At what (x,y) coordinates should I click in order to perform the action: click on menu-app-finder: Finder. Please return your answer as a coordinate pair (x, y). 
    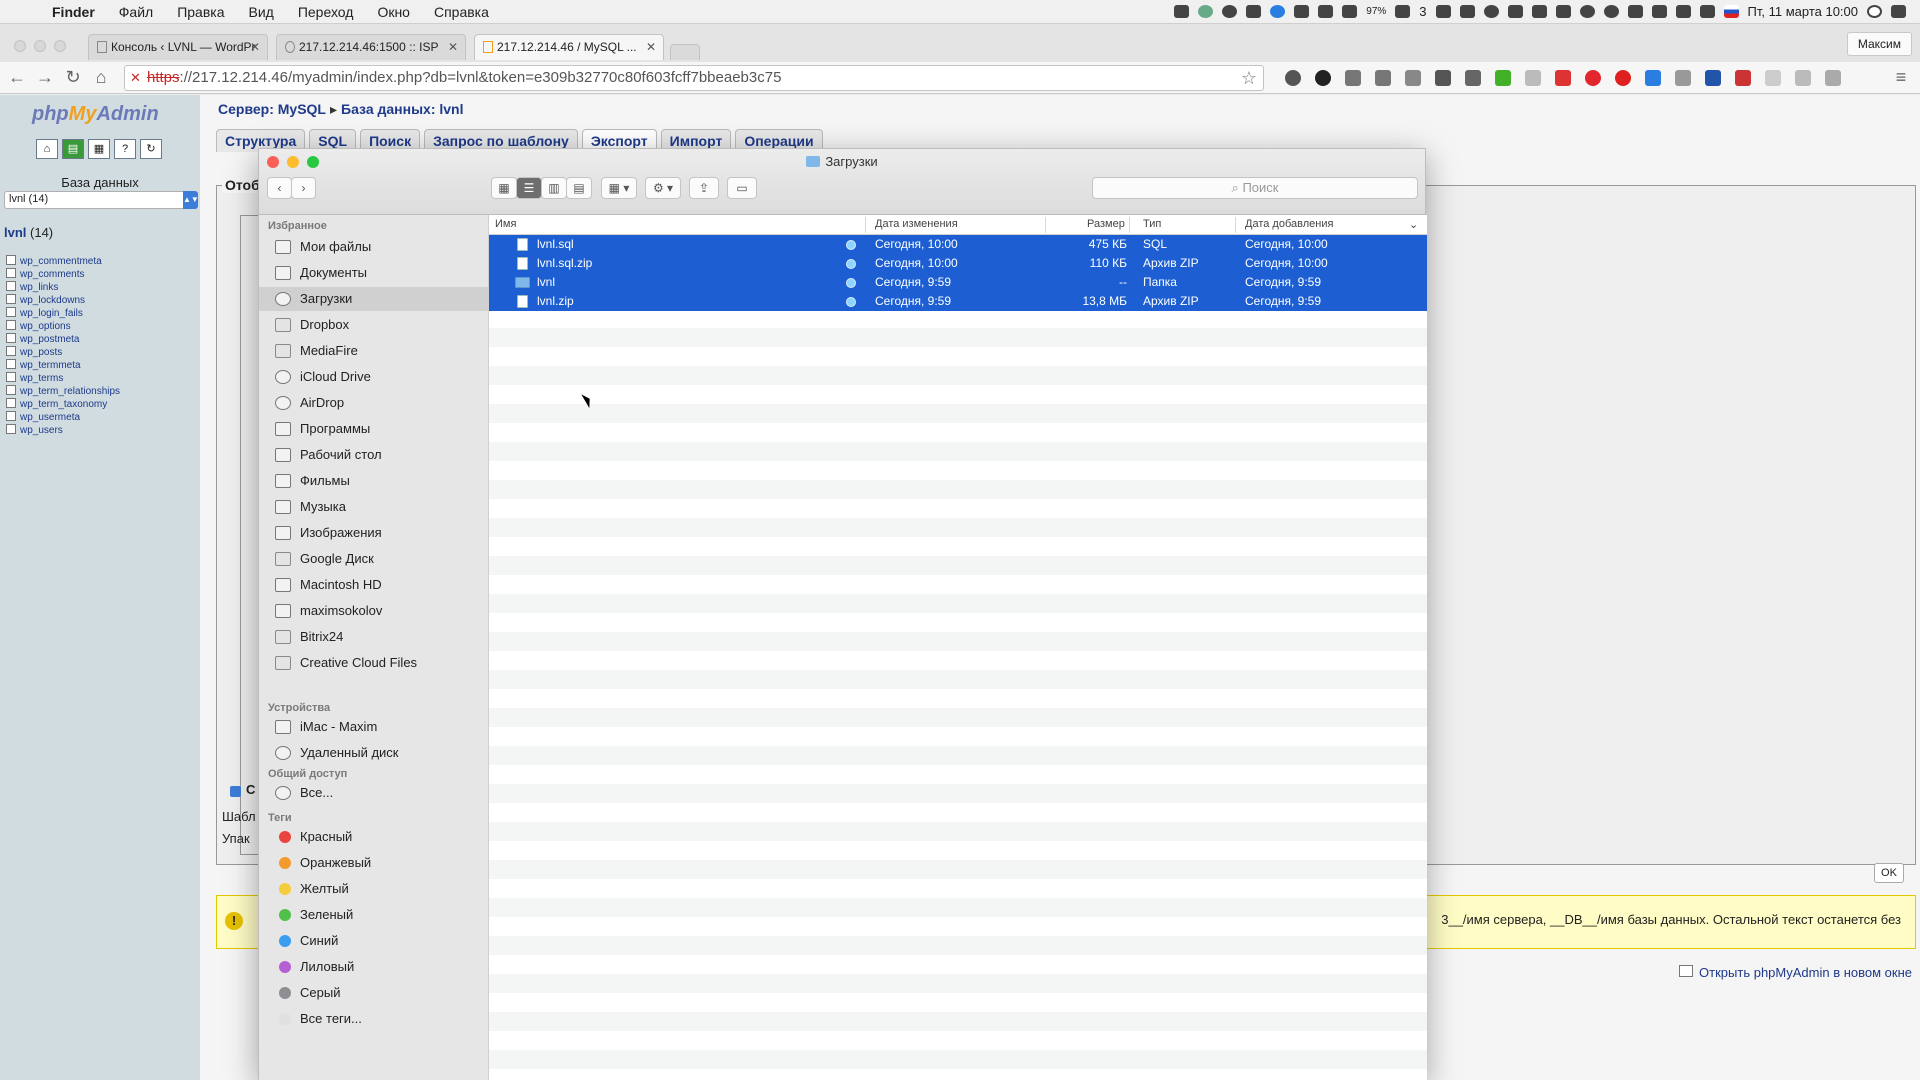
    Looking at the image, I should click on (73, 12).